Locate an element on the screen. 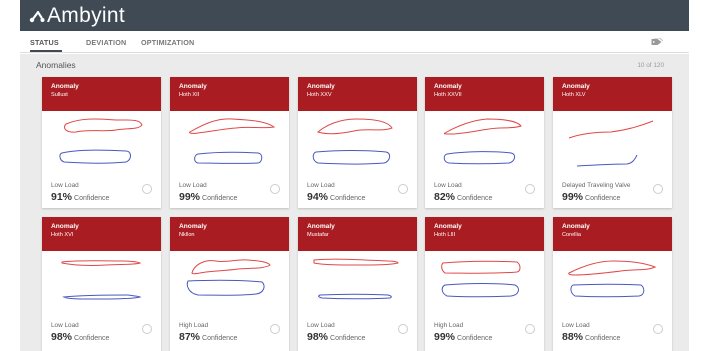 The width and height of the screenshot is (702, 351). card-header: Anomaly Sullust is located at coordinates (101, 94).